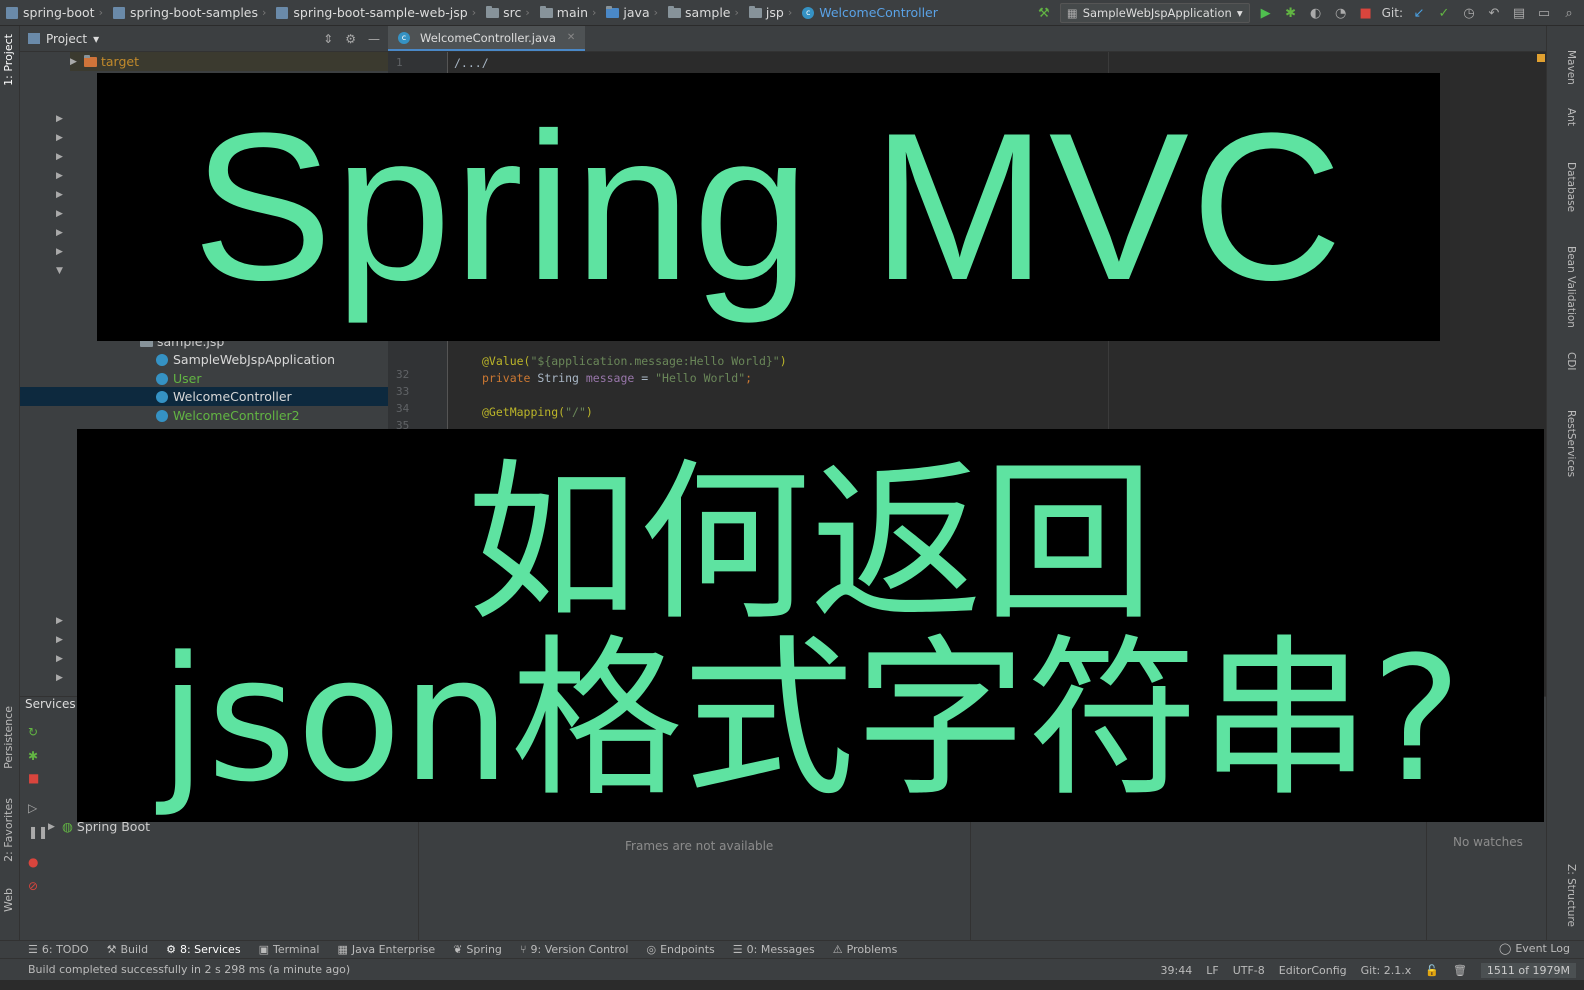  I want to click on tab-messages: ☰ 0: Messages, so click(774, 949).